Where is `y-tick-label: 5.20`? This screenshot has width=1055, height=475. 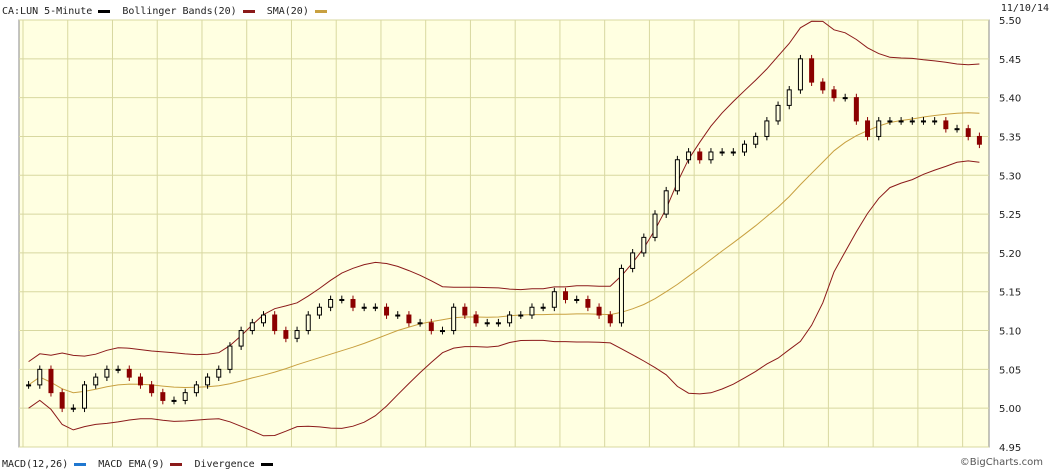
y-tick-label: 5.20 is located at coordinates (1010, 254).